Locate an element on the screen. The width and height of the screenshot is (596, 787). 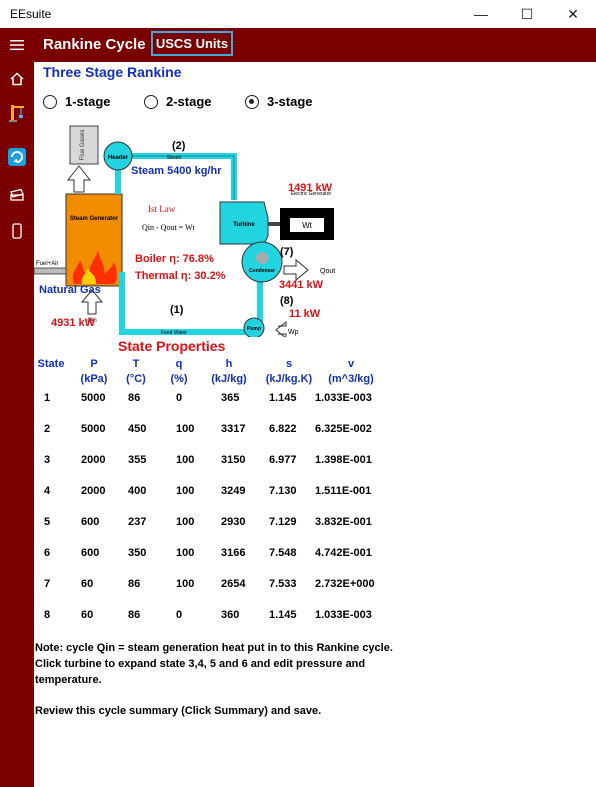
radio-label: 1-stage is located at coordinates (88, 101).